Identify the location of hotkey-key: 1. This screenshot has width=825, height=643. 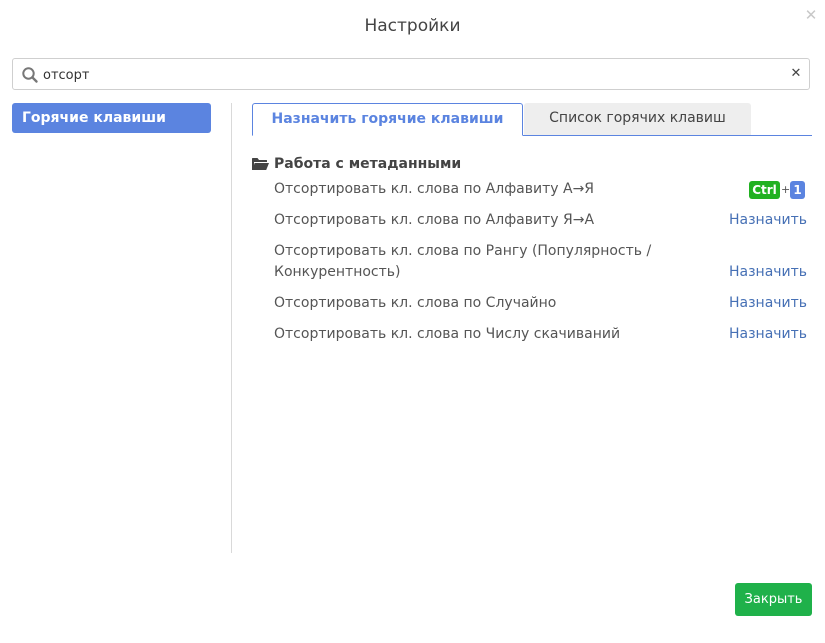
(797, 190).